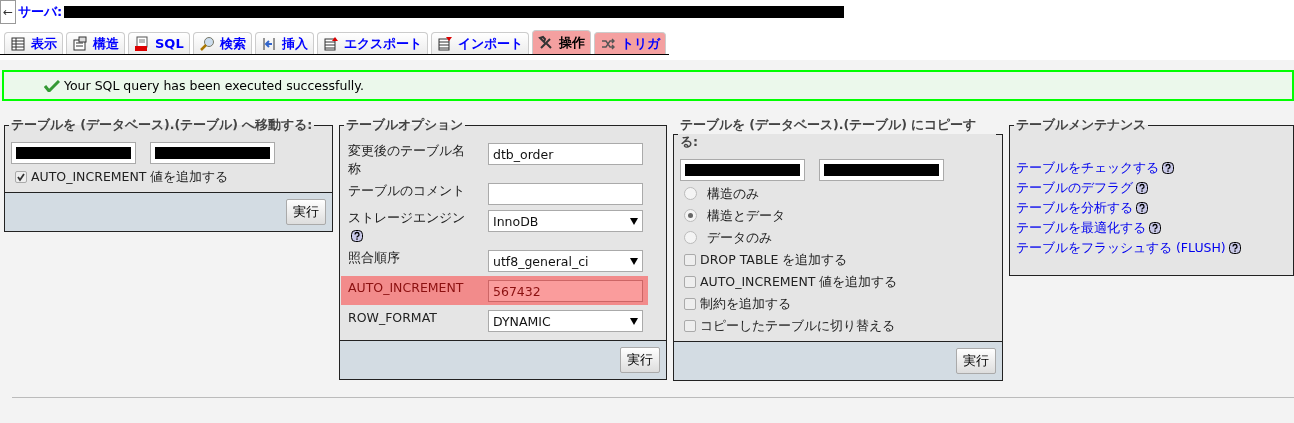 The width and height of the screenshot is (1294, 423). I want to click on field-label: ストレージエンジン, so click(406, 217).